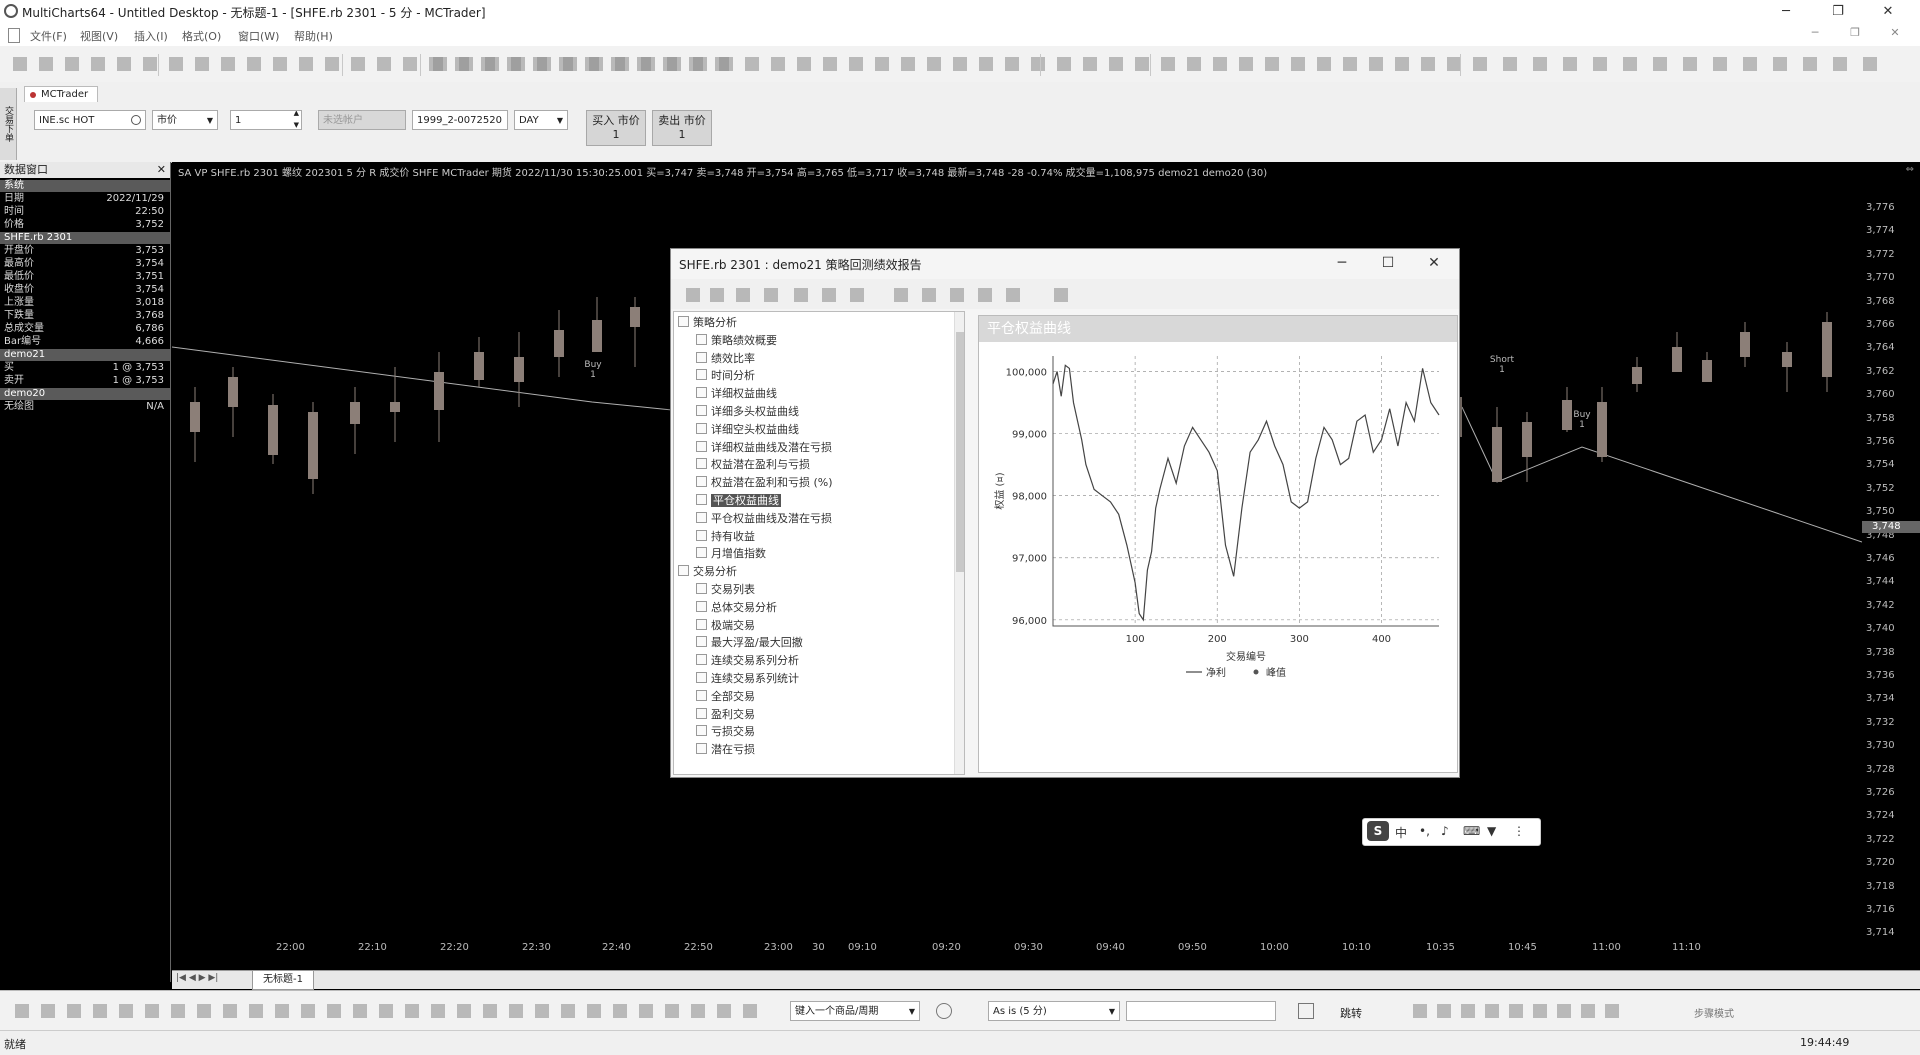 The image size is (1920, 1055). I want to click on side-tab: 交易下单, so click(8, 124).